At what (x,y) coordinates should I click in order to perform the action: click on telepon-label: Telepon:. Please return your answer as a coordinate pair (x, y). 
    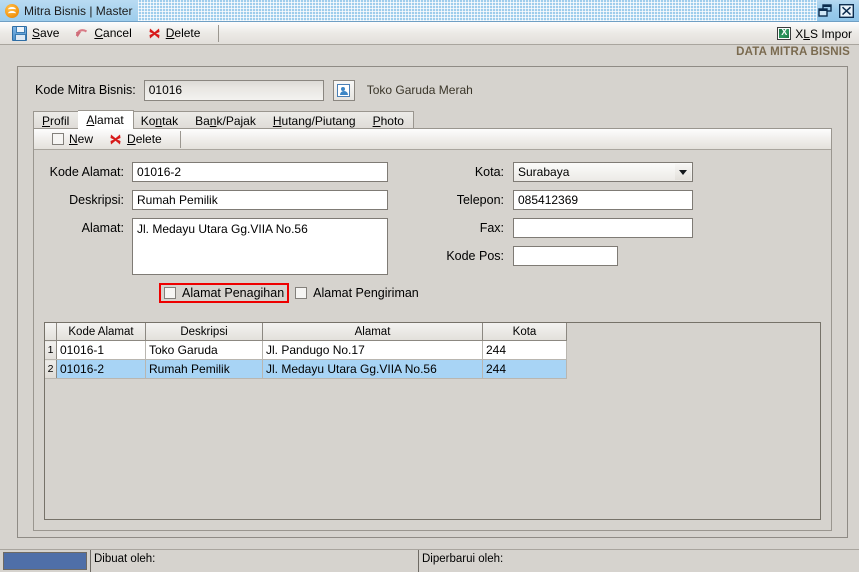
    Looking at the image, I should click on (480, 200).